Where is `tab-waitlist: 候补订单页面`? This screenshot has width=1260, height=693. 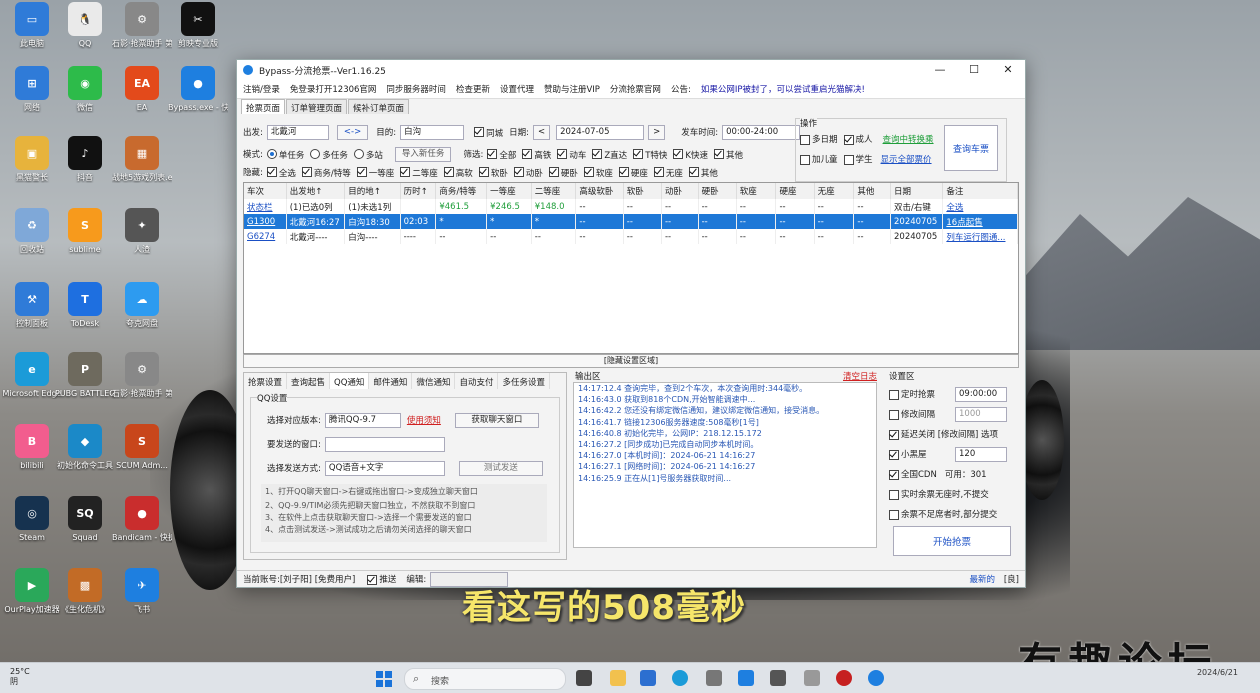 tab-waitlist: 候补订单页面 is located at coordinates (379, 106).